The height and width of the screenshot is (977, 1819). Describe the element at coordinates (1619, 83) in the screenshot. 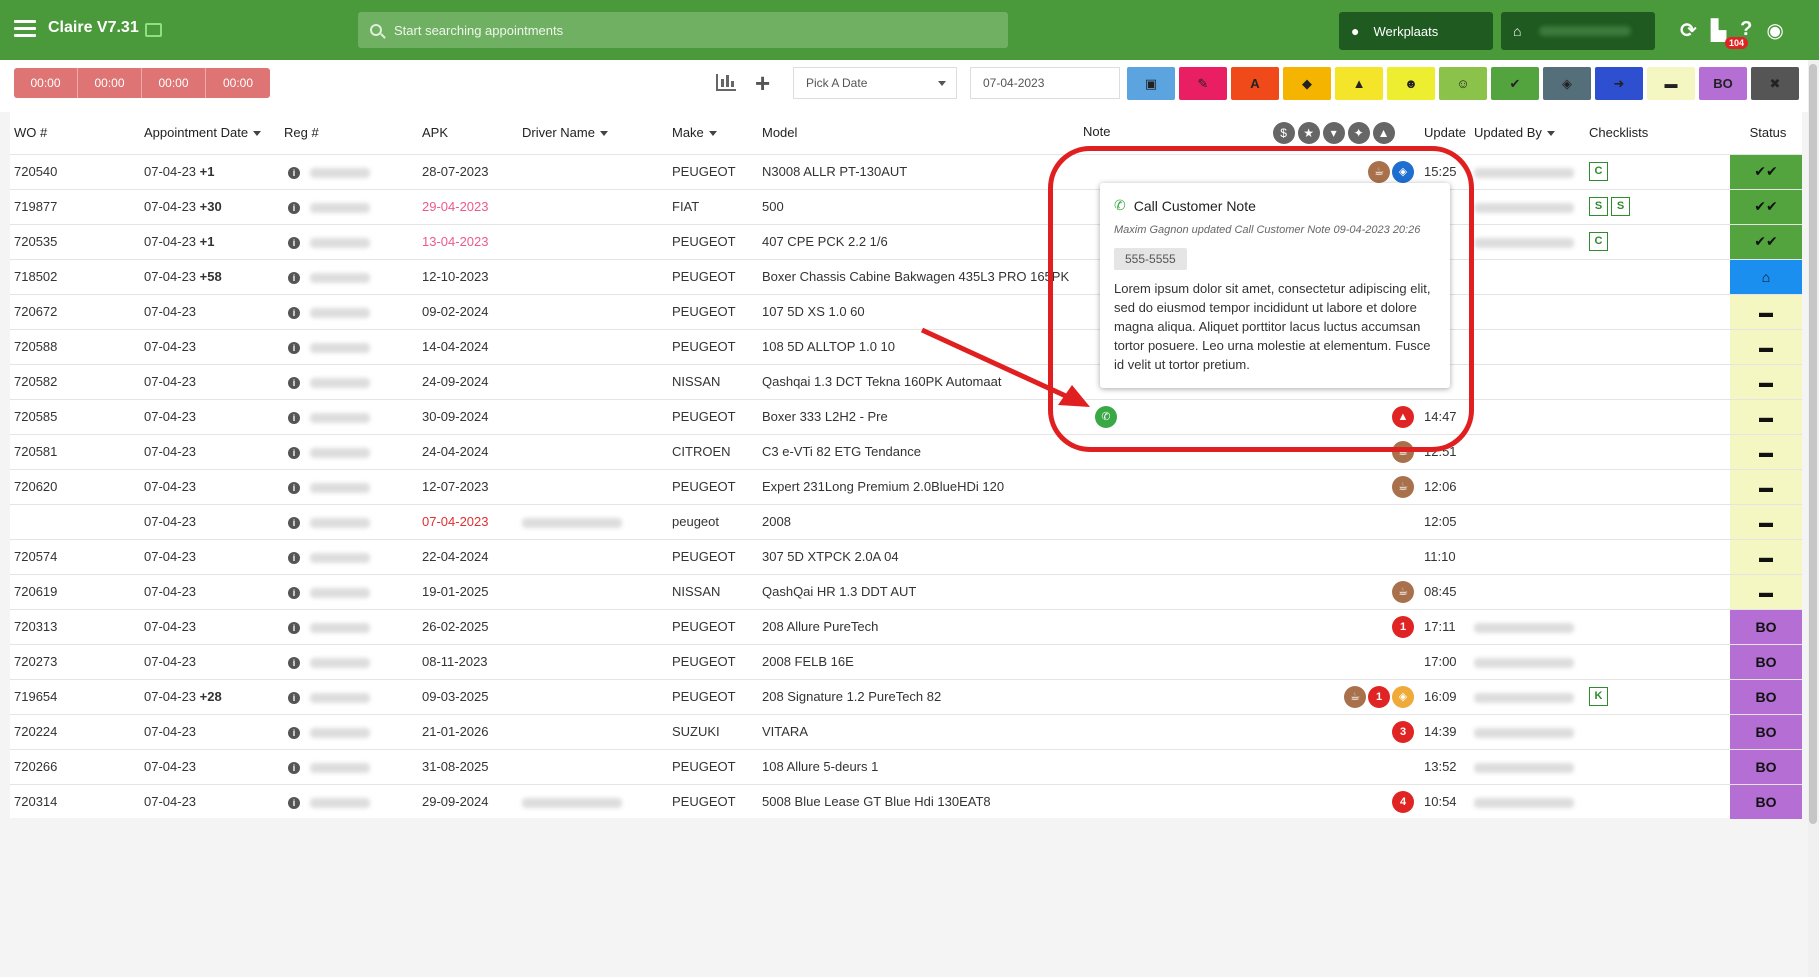

I see `filter-sign-out-icon: ➜` at that location.